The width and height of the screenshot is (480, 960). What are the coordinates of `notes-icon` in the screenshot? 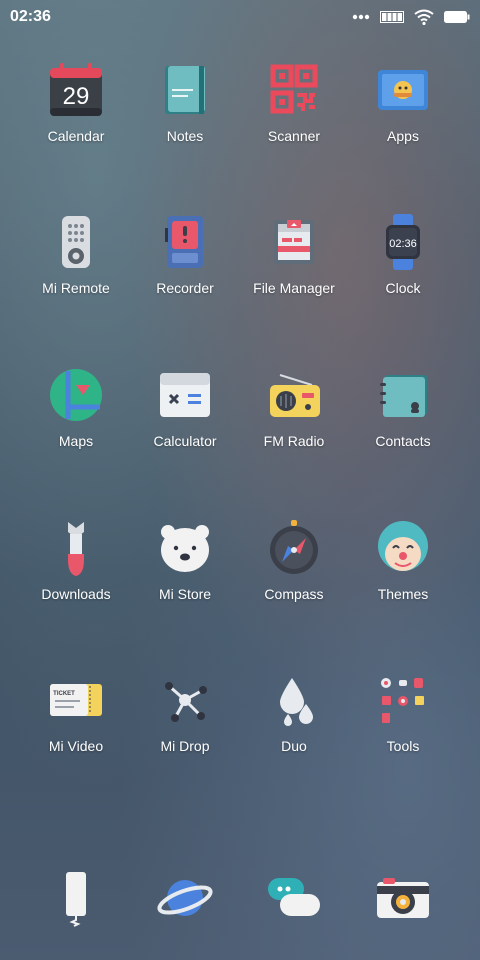 It's located at (185, 90).